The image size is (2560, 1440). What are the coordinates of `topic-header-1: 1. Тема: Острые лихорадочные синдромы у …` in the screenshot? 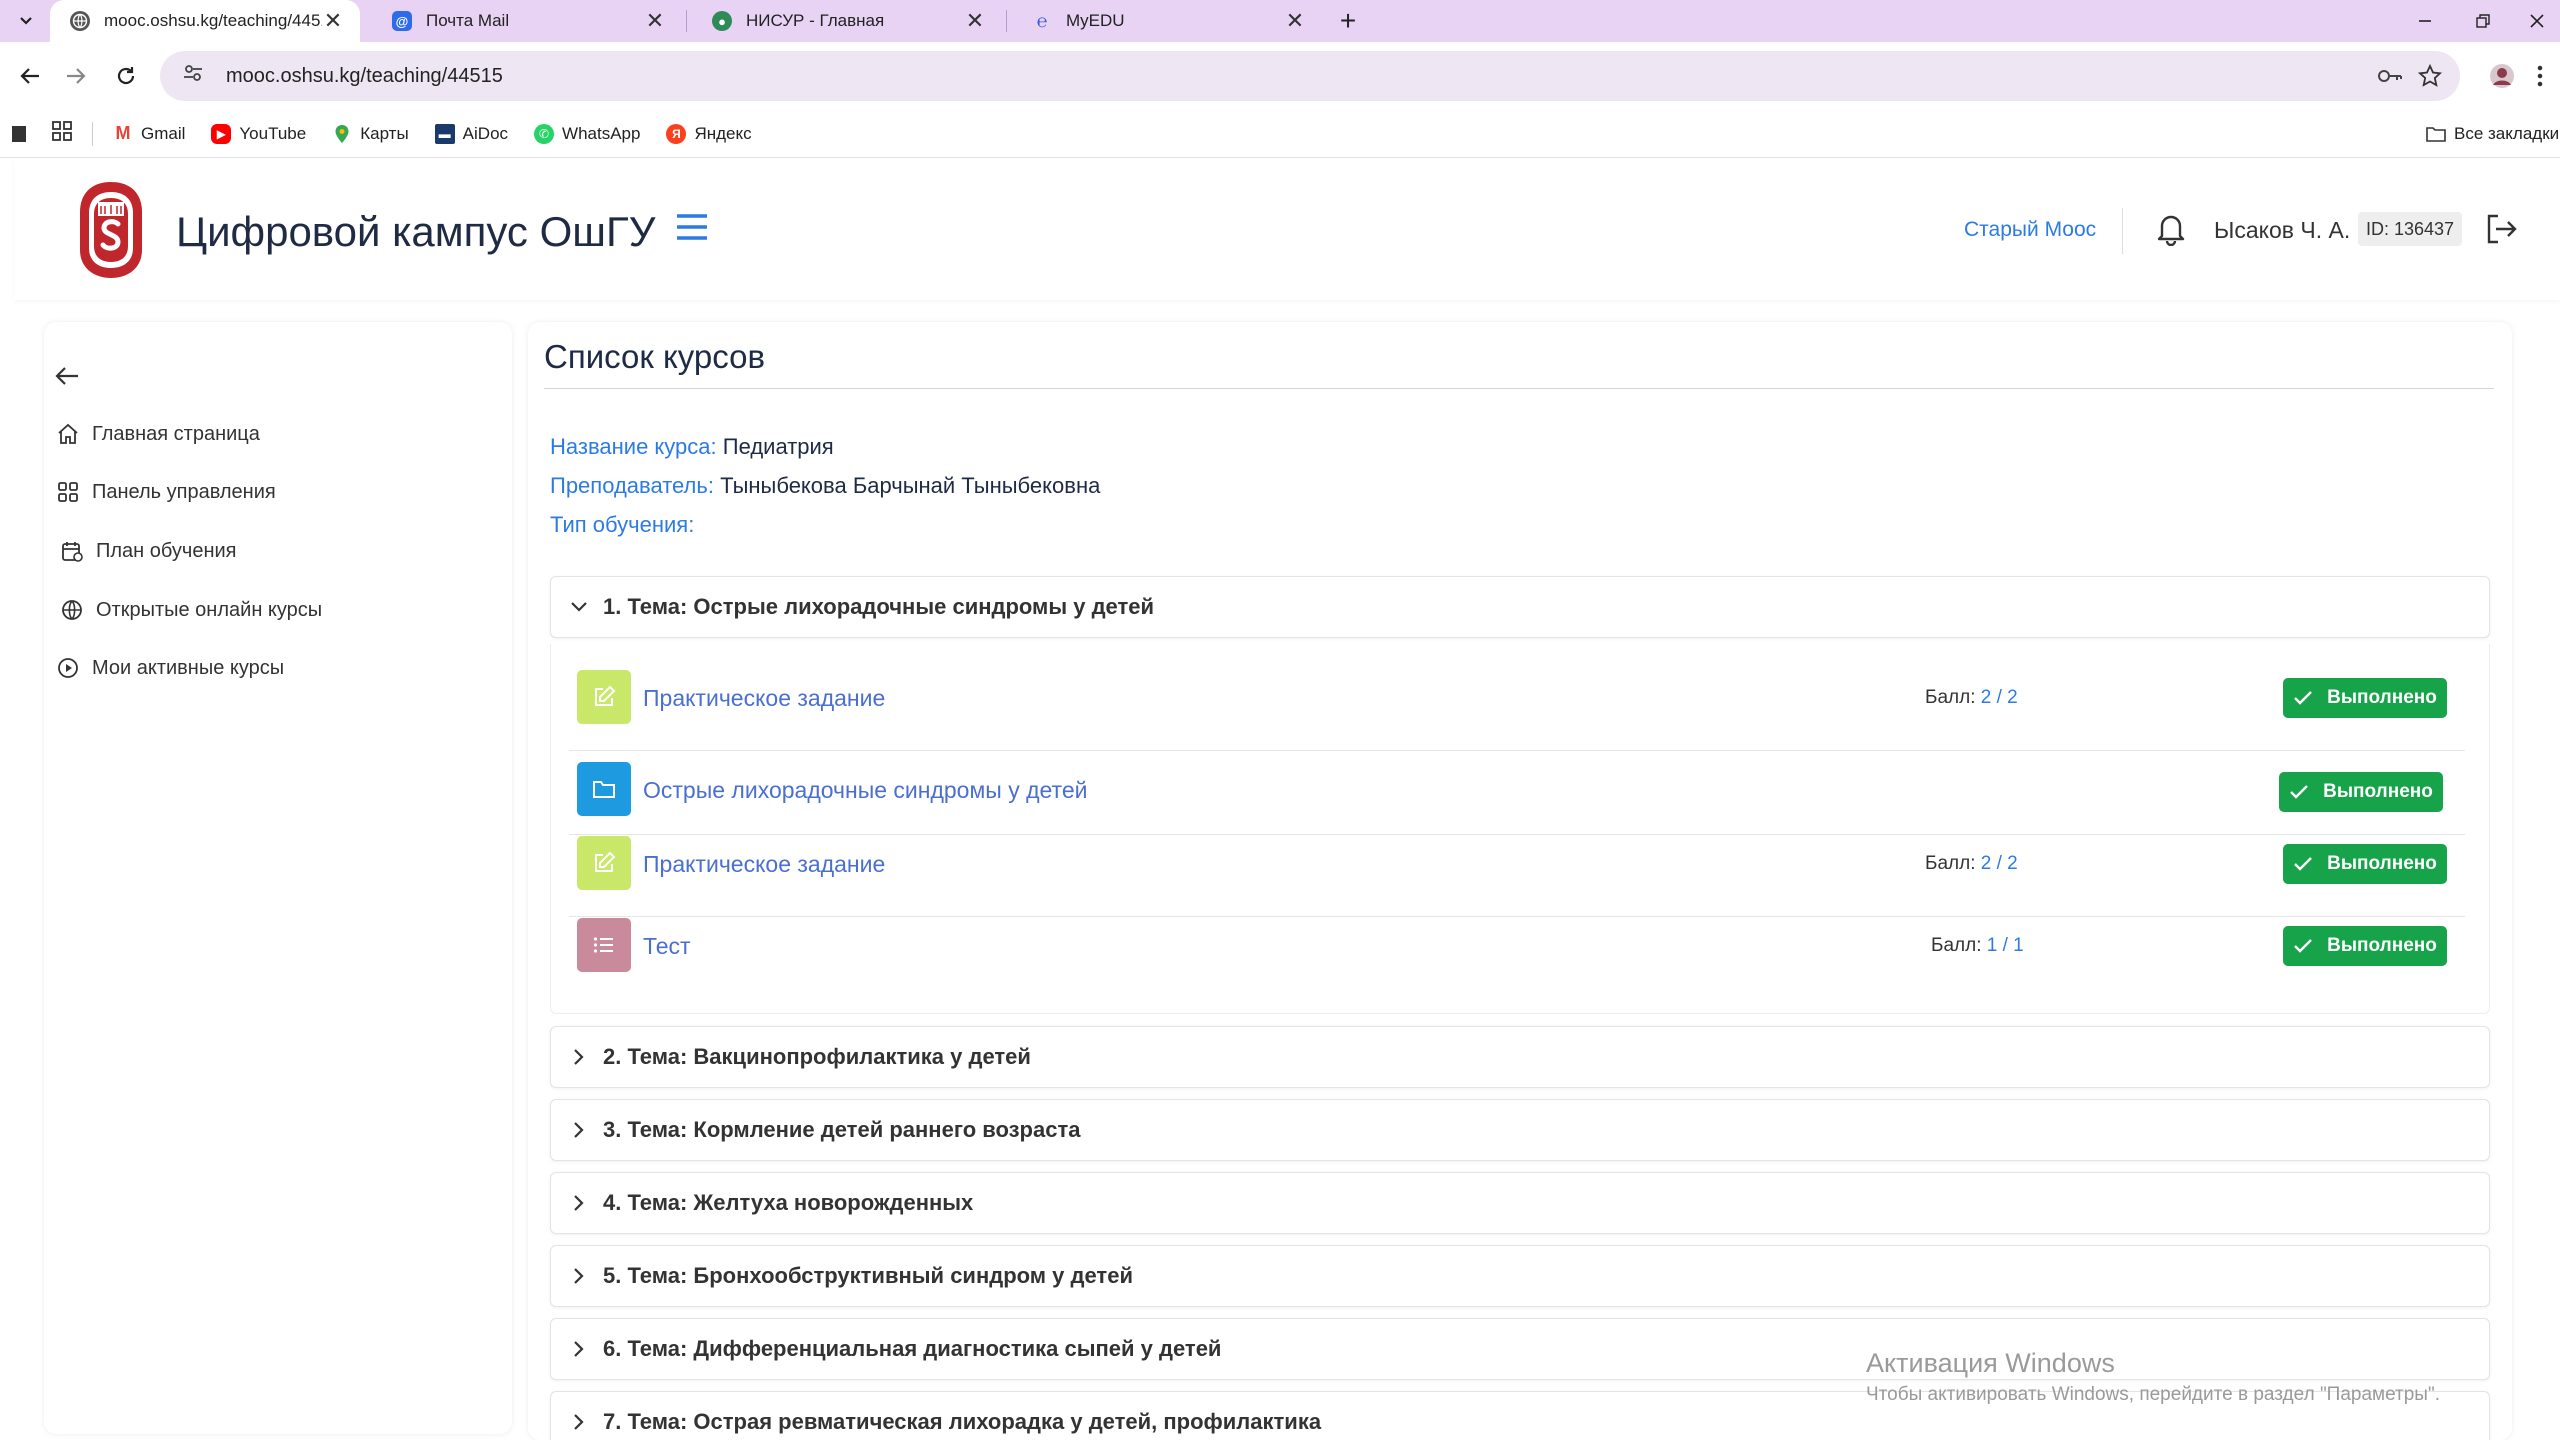 It's located at (1520, 607).